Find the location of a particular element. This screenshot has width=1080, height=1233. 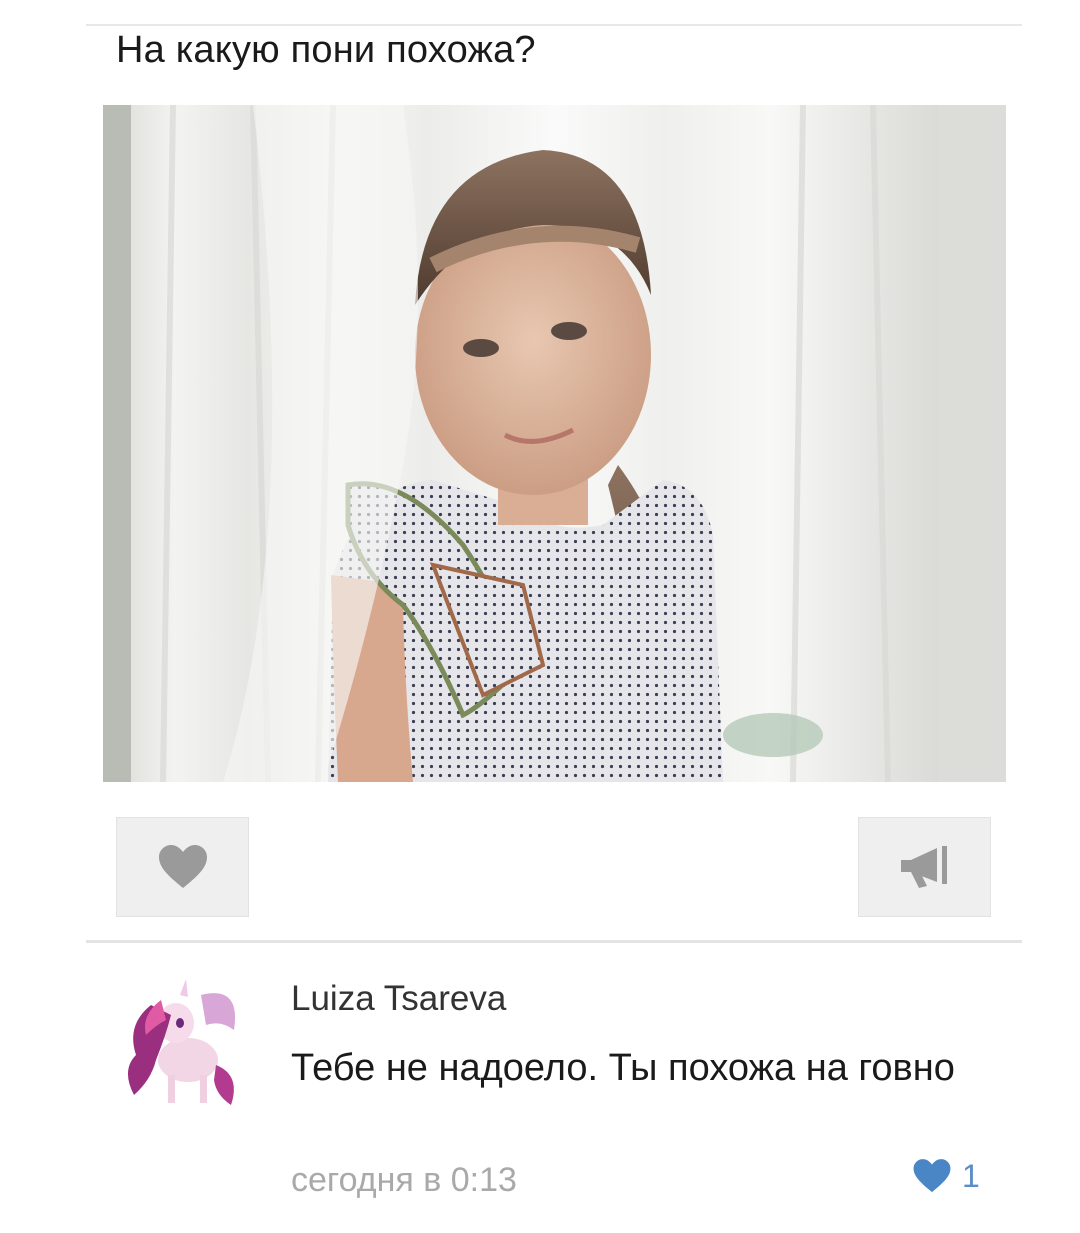

comment-author: Luiza Tsareva is located at coordinates (398, 999).